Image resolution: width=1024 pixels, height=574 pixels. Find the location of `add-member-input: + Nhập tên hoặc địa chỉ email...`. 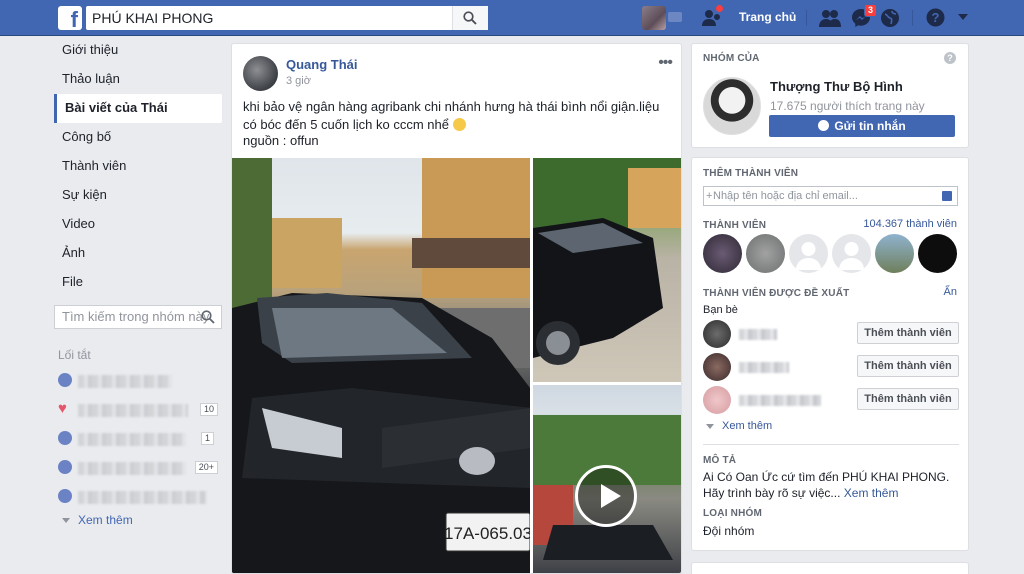

add-member-input: + Nhập tên hoặc địa chỉ email... is located at coordinates (830, 196).